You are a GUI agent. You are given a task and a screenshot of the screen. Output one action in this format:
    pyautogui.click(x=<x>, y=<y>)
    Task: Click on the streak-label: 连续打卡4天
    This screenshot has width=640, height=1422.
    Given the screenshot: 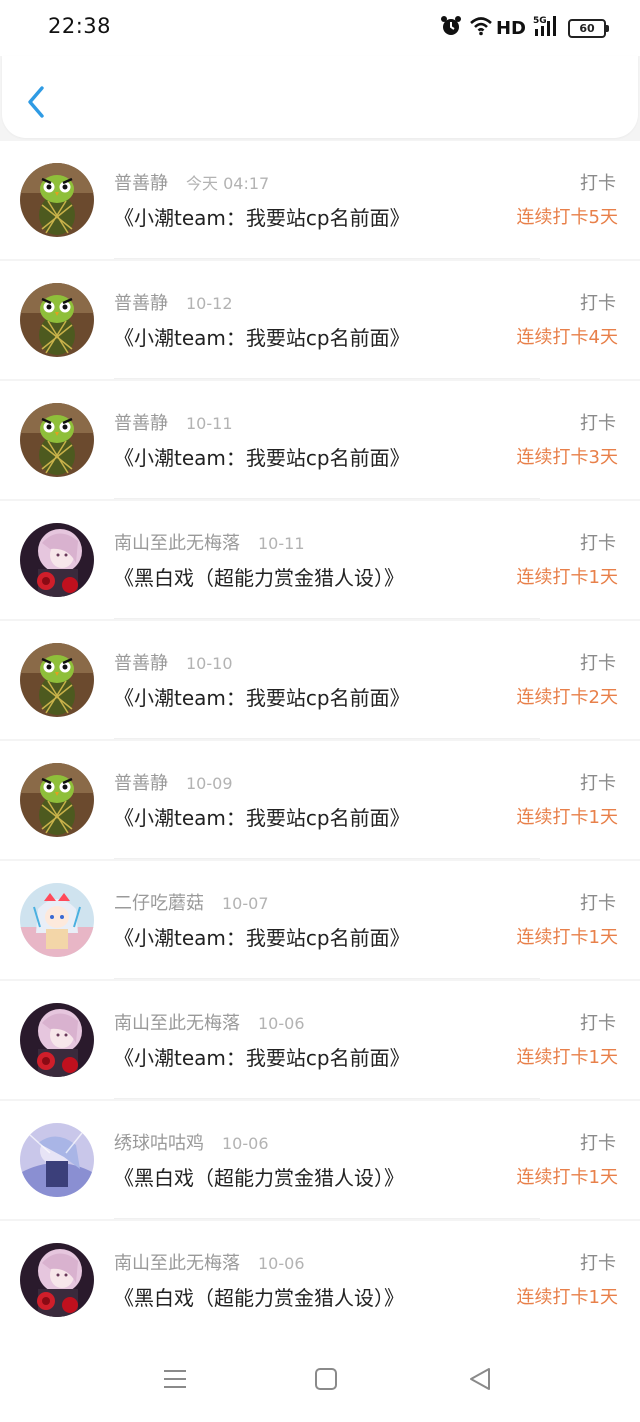 What is the action you would take?
    pyautogui.click(x=567, y=337)
    